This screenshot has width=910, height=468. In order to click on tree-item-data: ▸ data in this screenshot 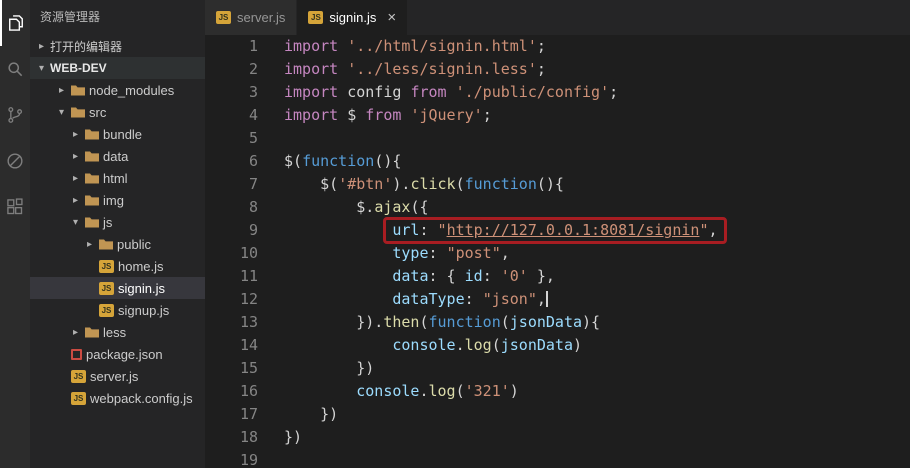, I will do `click(117, 156)`.